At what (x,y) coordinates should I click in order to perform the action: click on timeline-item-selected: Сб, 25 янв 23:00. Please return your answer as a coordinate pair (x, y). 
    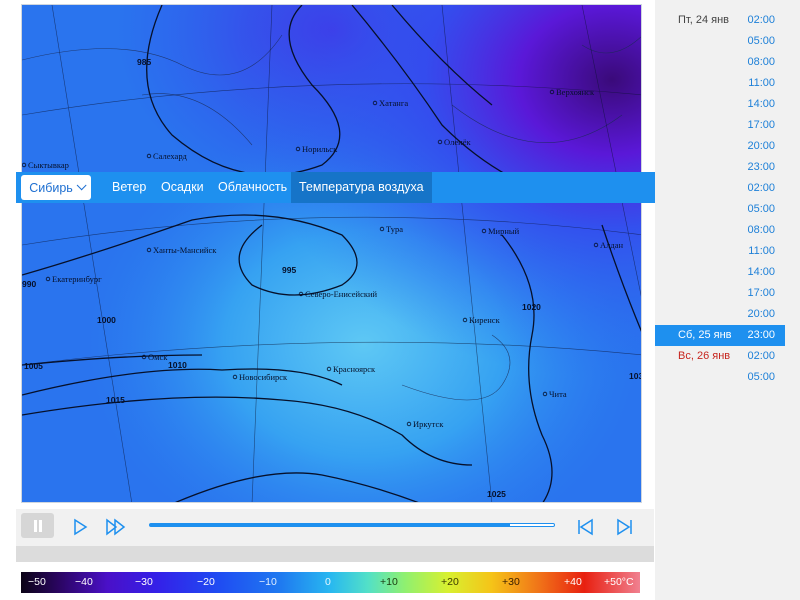
    Looking at the image, I should click on (720, 335).